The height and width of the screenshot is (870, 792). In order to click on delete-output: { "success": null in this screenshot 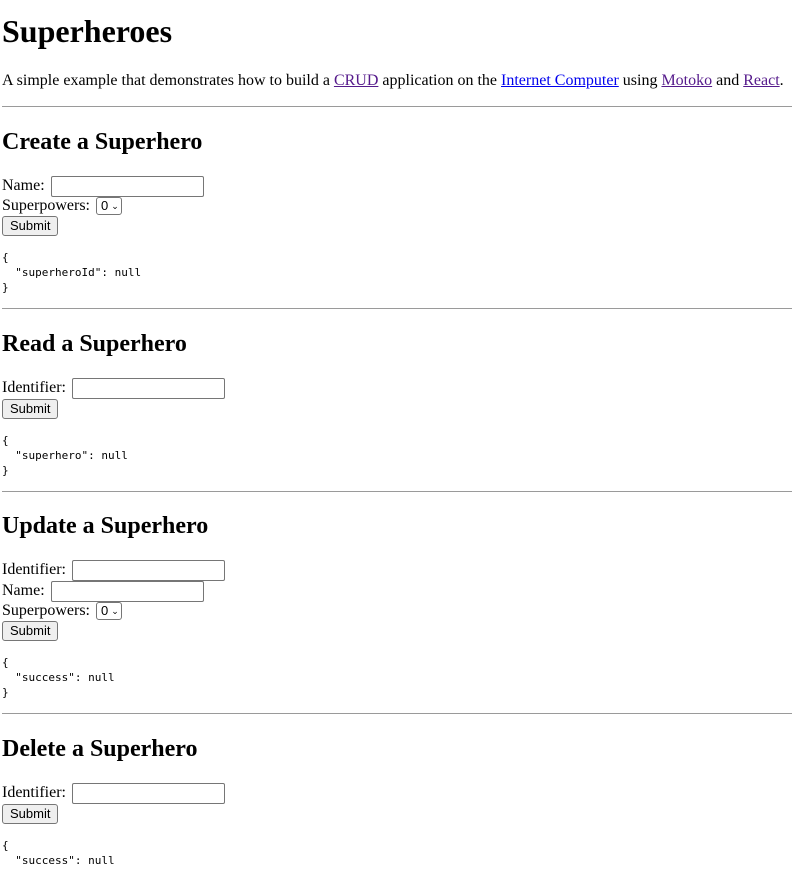, I will do `click(58, 853)`.